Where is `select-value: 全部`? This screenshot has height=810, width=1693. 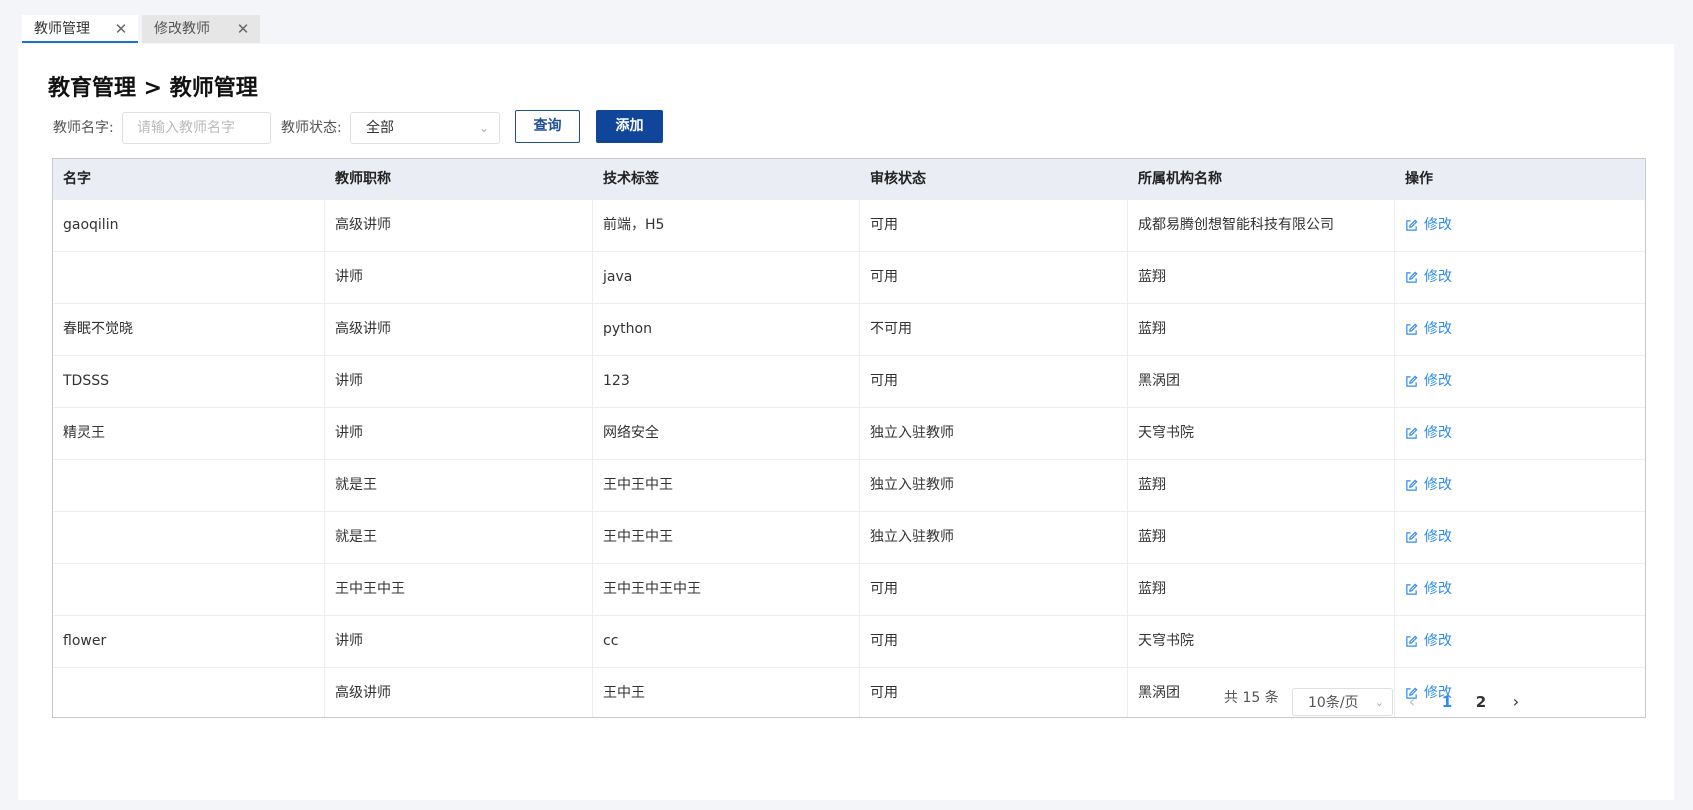
select-value: 全部 is located at coordinates (380, 128).